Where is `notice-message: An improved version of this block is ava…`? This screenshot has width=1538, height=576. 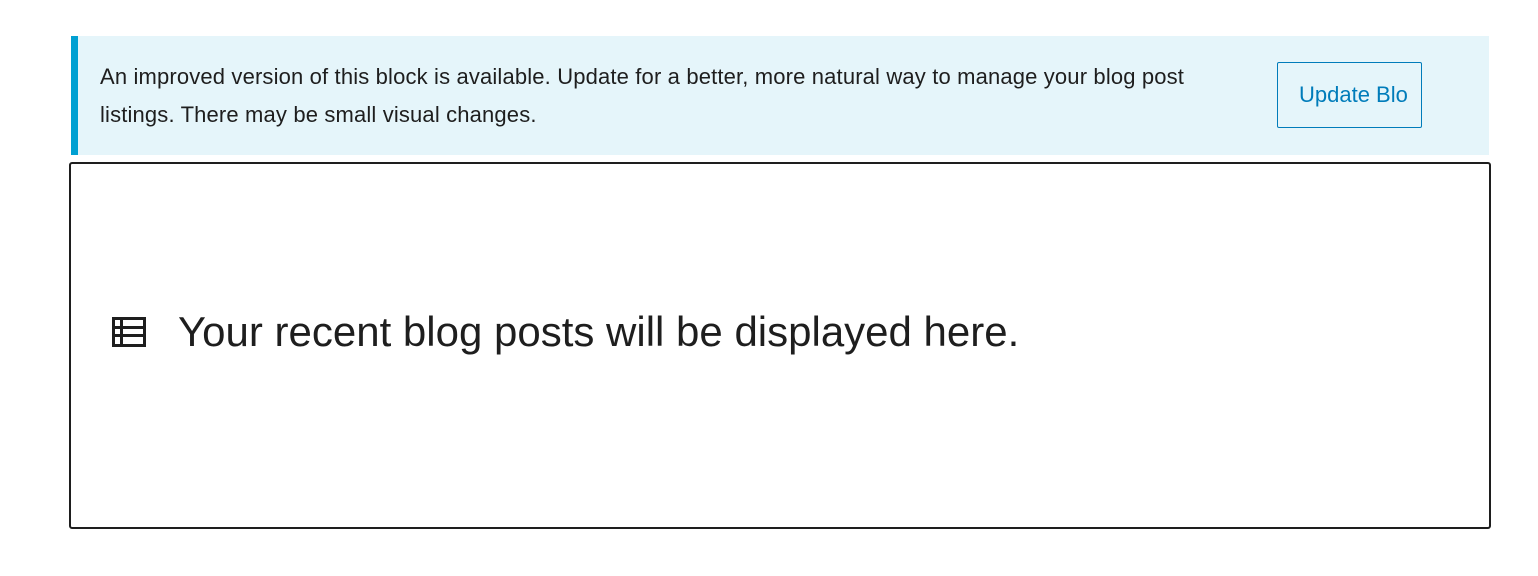
notice-message: An improved version of this block is ava… is located at coordinates (642, 95).